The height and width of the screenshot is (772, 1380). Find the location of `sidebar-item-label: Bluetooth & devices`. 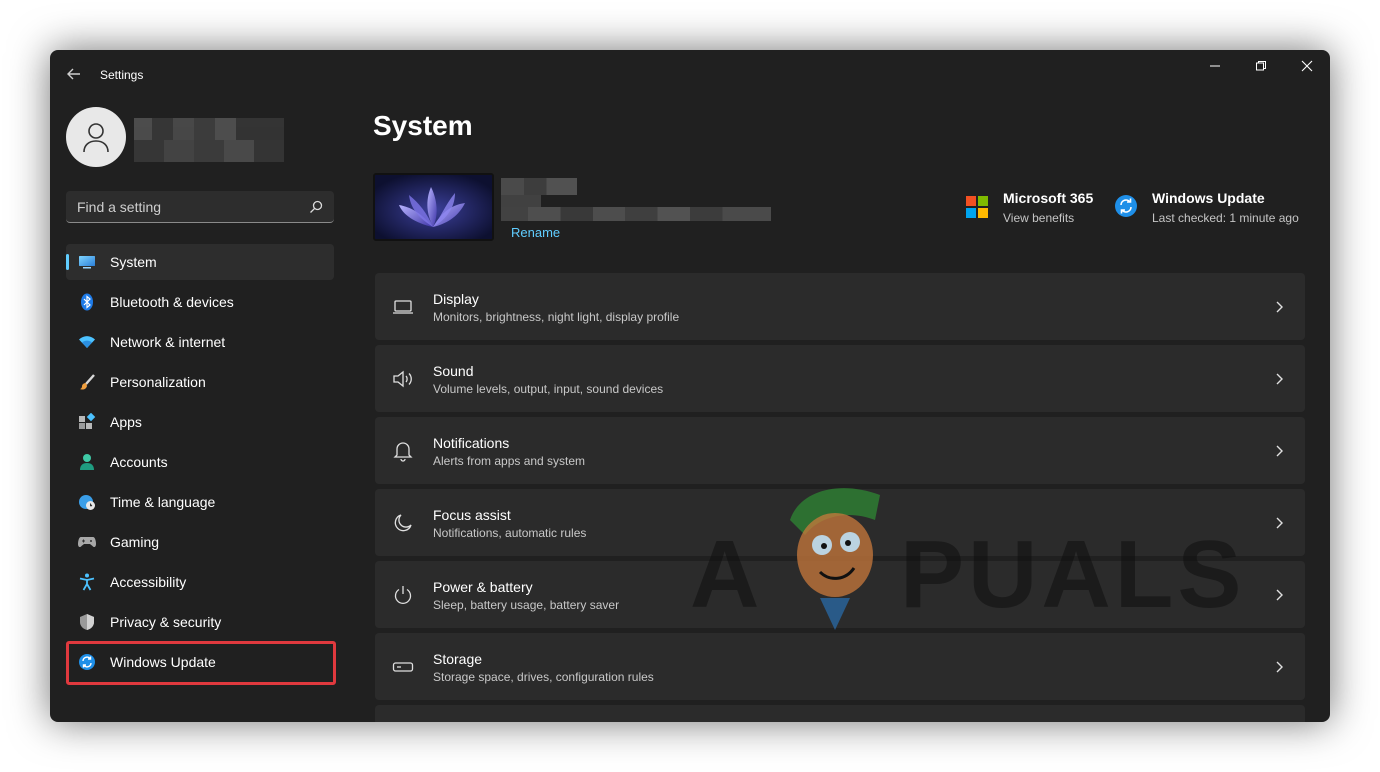

sidebar-item-label: Bluetooth & devices is located at coordinates (172, 302).